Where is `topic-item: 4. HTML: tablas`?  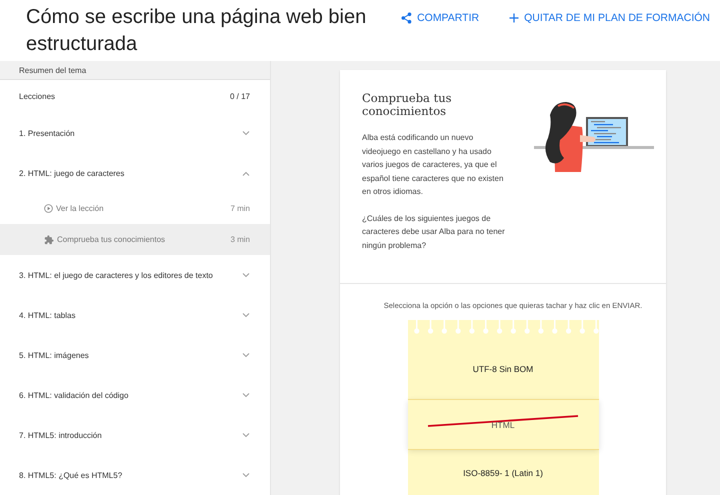
topic-item: 4. HTML: tablas is located at coordinates (135, 315).